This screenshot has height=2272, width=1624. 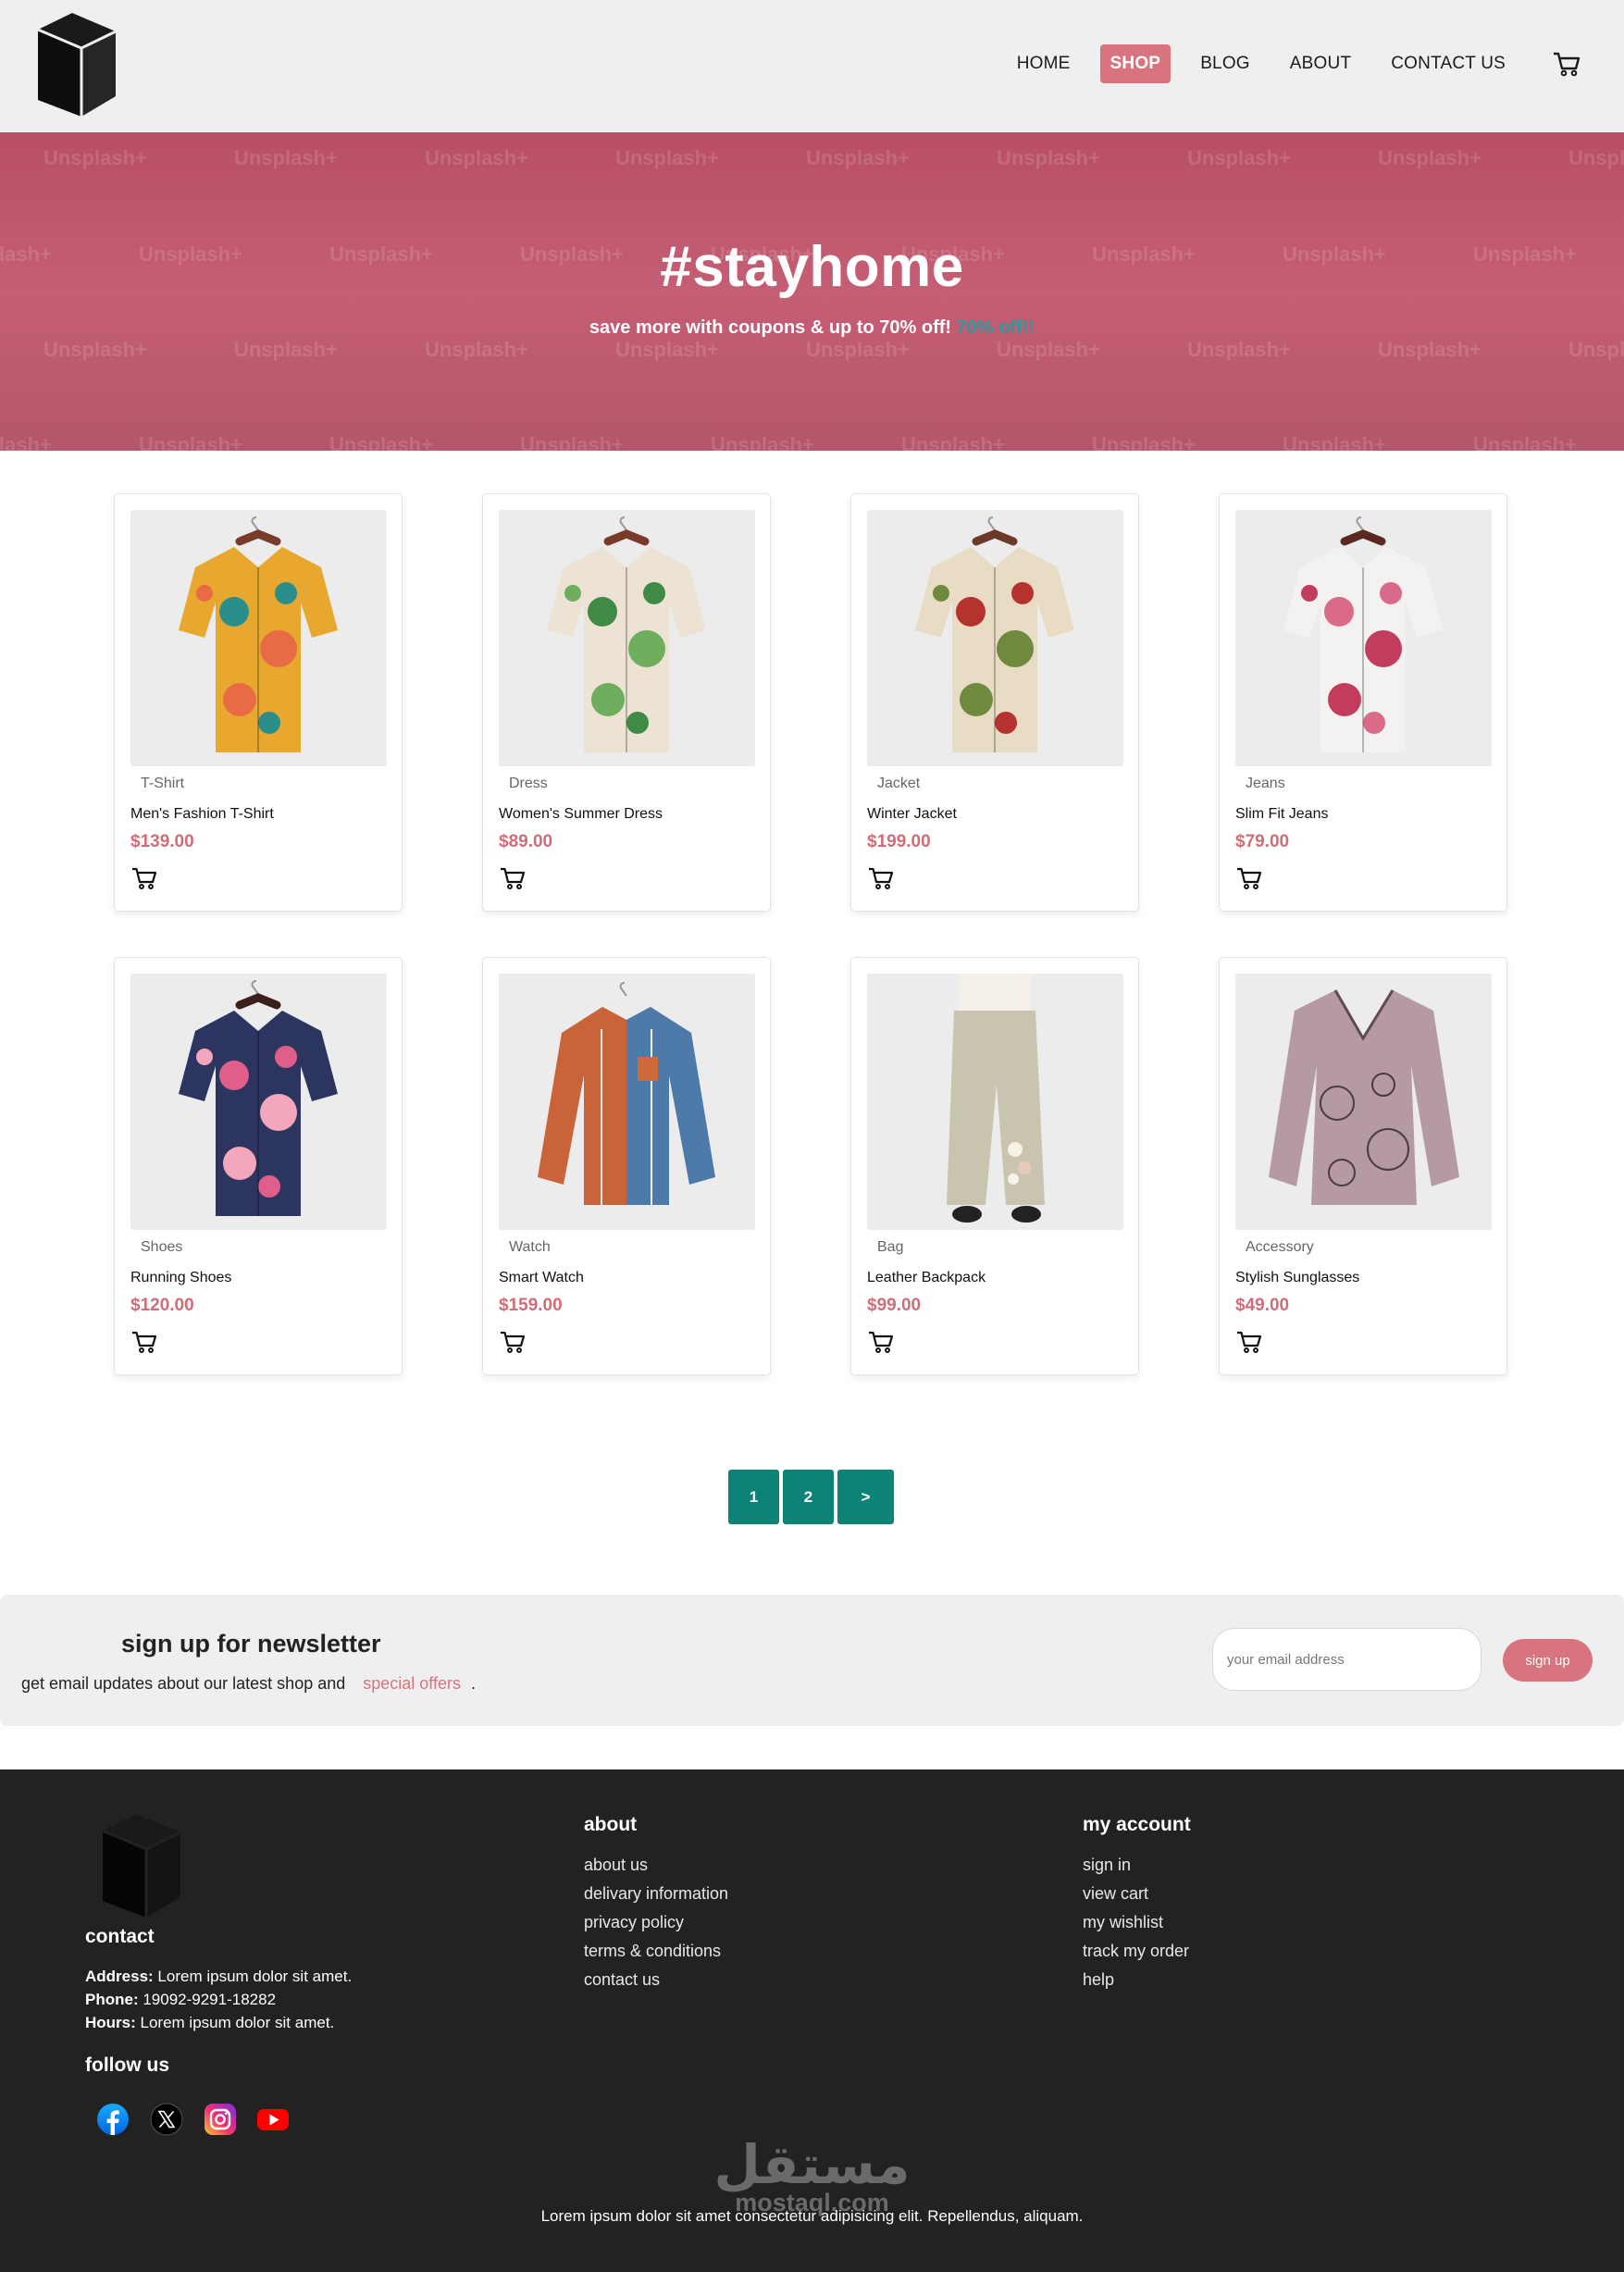 What do you see at coordinates (616, 1865) in the screenshot?
I see `about-link-about-us: about us` at bounding box center [616, 1865].